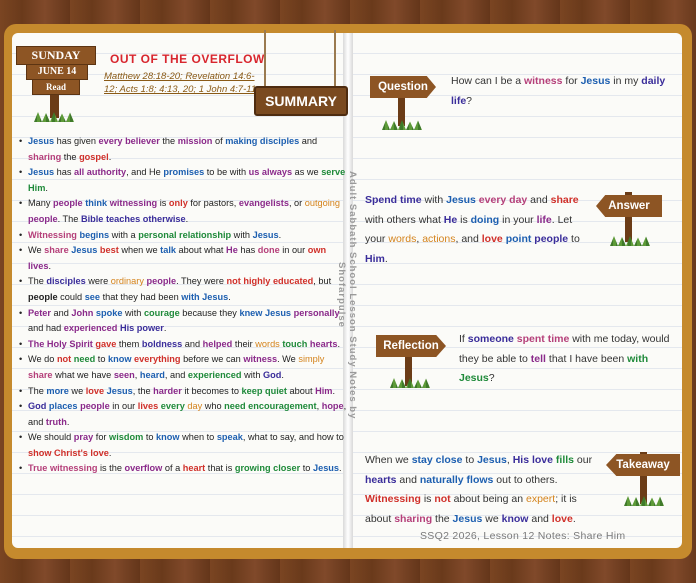  What do you see at coordinates (166, 390) in the screenshot?
I see `text-segment: harder` at bounding box center [166, 390].